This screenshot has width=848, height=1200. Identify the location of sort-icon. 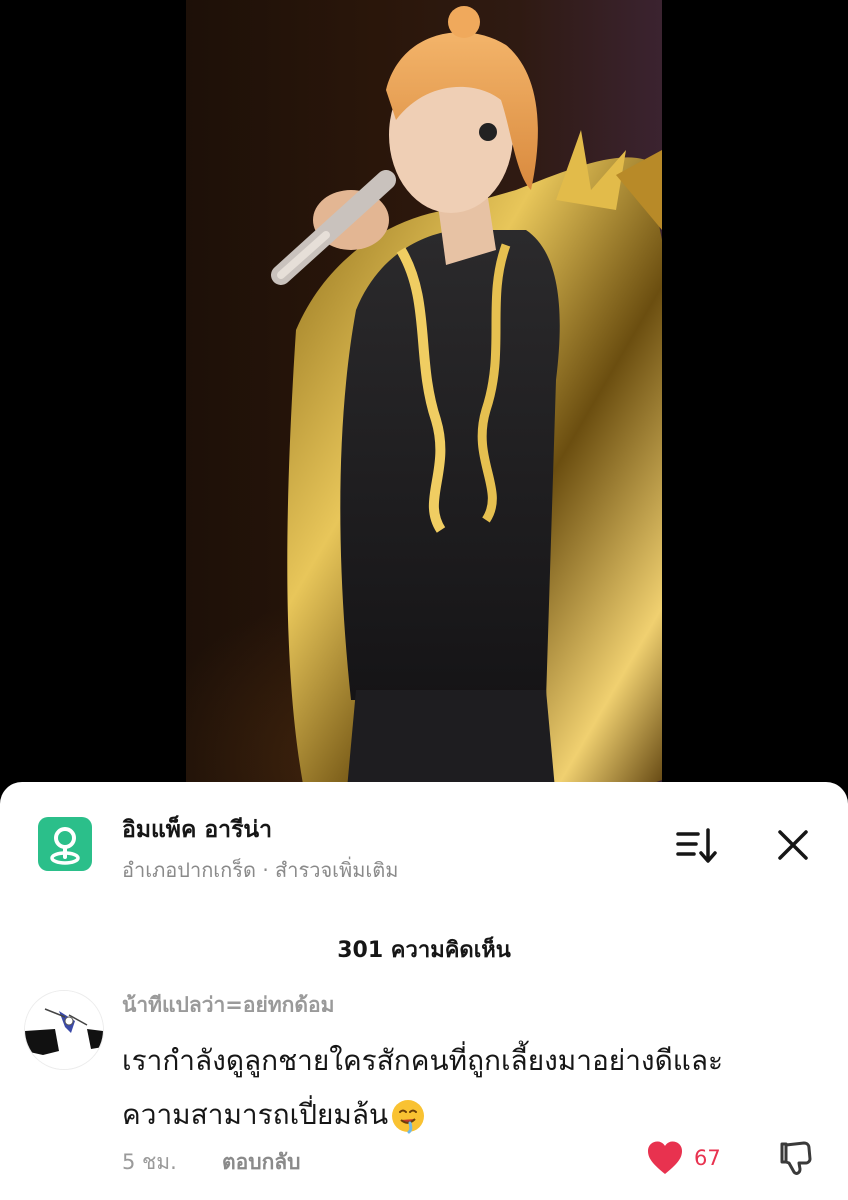
(696, 845).